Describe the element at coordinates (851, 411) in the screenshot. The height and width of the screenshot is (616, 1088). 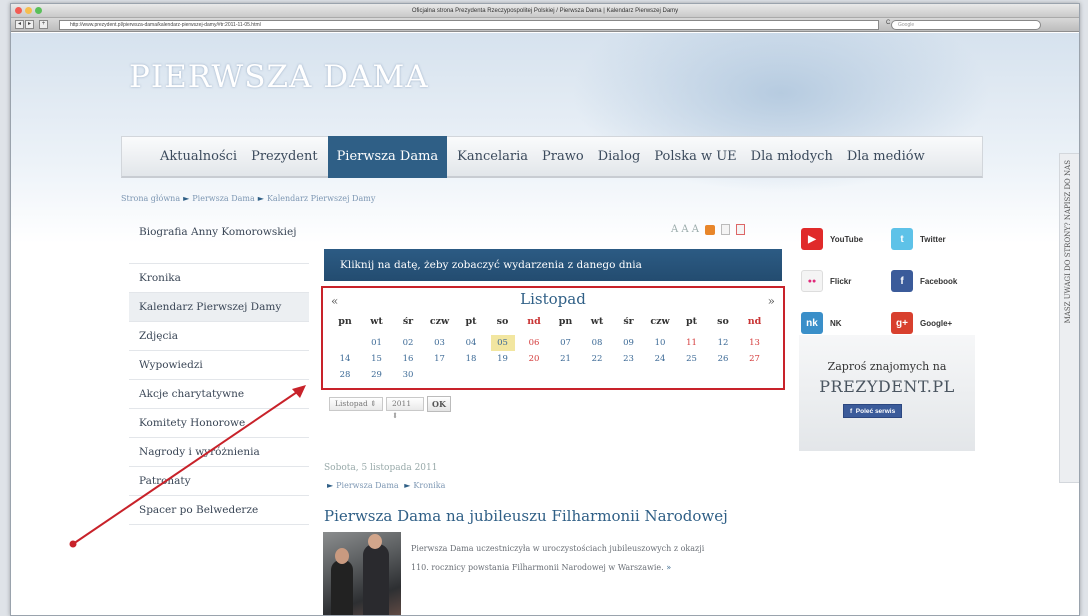
I see `facebook-icon: f` at that location.